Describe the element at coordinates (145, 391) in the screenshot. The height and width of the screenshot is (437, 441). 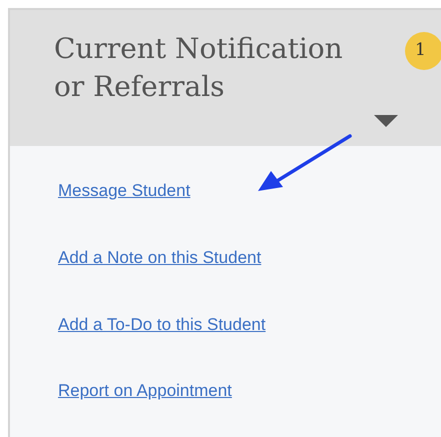
I see `action-link: Report on Appointment` at that location.